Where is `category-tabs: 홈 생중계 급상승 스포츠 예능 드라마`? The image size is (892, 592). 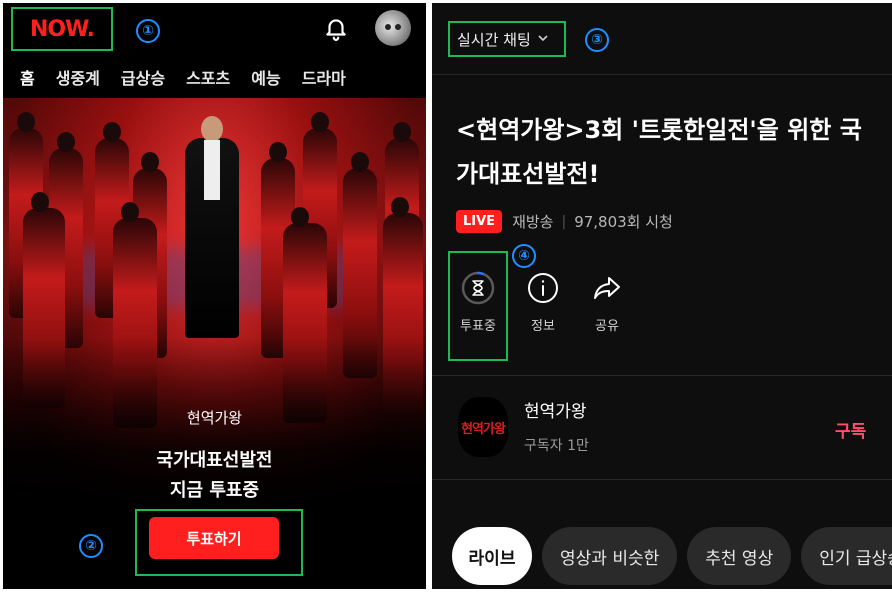
category-tabs: 홈 생중계 급상승 스포츠 예능 드라마 is located at coordinates (193, 77).